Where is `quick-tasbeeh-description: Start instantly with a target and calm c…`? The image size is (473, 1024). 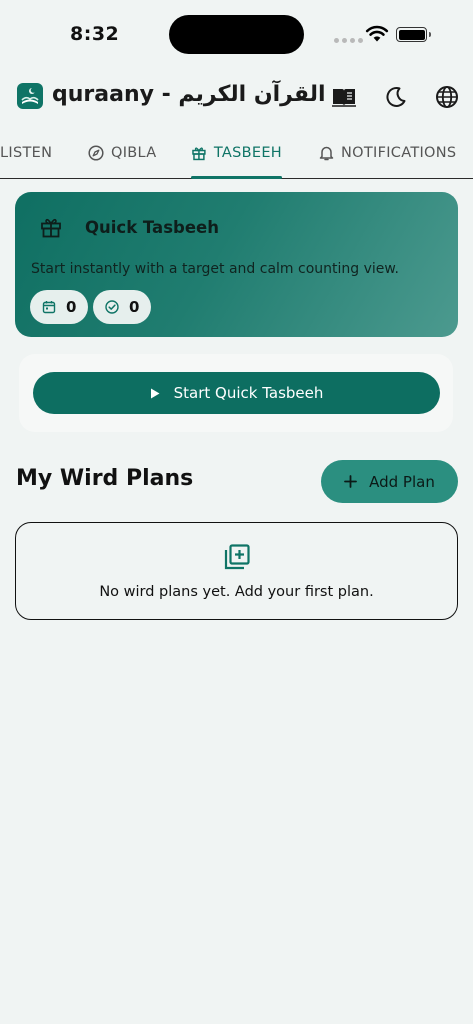
quick-tasbeeh-description: Start instantly with a target and calm c… is located at coordinates (215, 269).